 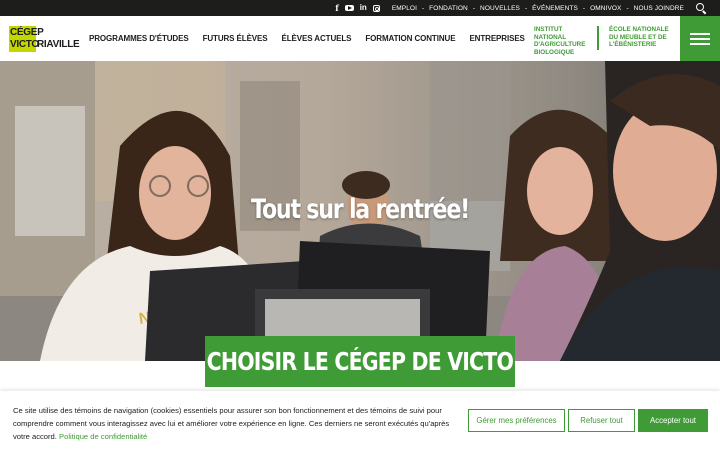 What do you see at coordinates (496, 38) in the screenshot?
I see `nav-entreprises: ENTREPRISES` at bounding box center [496, 38].